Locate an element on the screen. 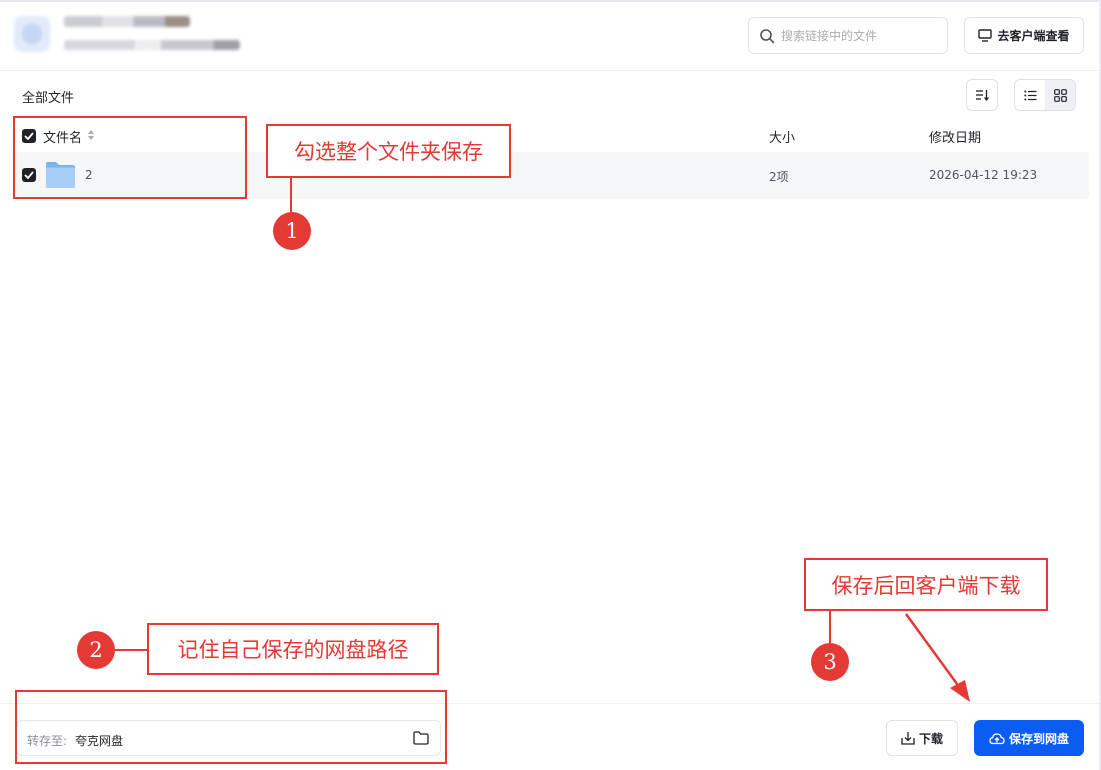 The height and width of the screenshot is (770, 1101). open-in-client-button: 去客户端查看 is located at coordinates (1024, 35).